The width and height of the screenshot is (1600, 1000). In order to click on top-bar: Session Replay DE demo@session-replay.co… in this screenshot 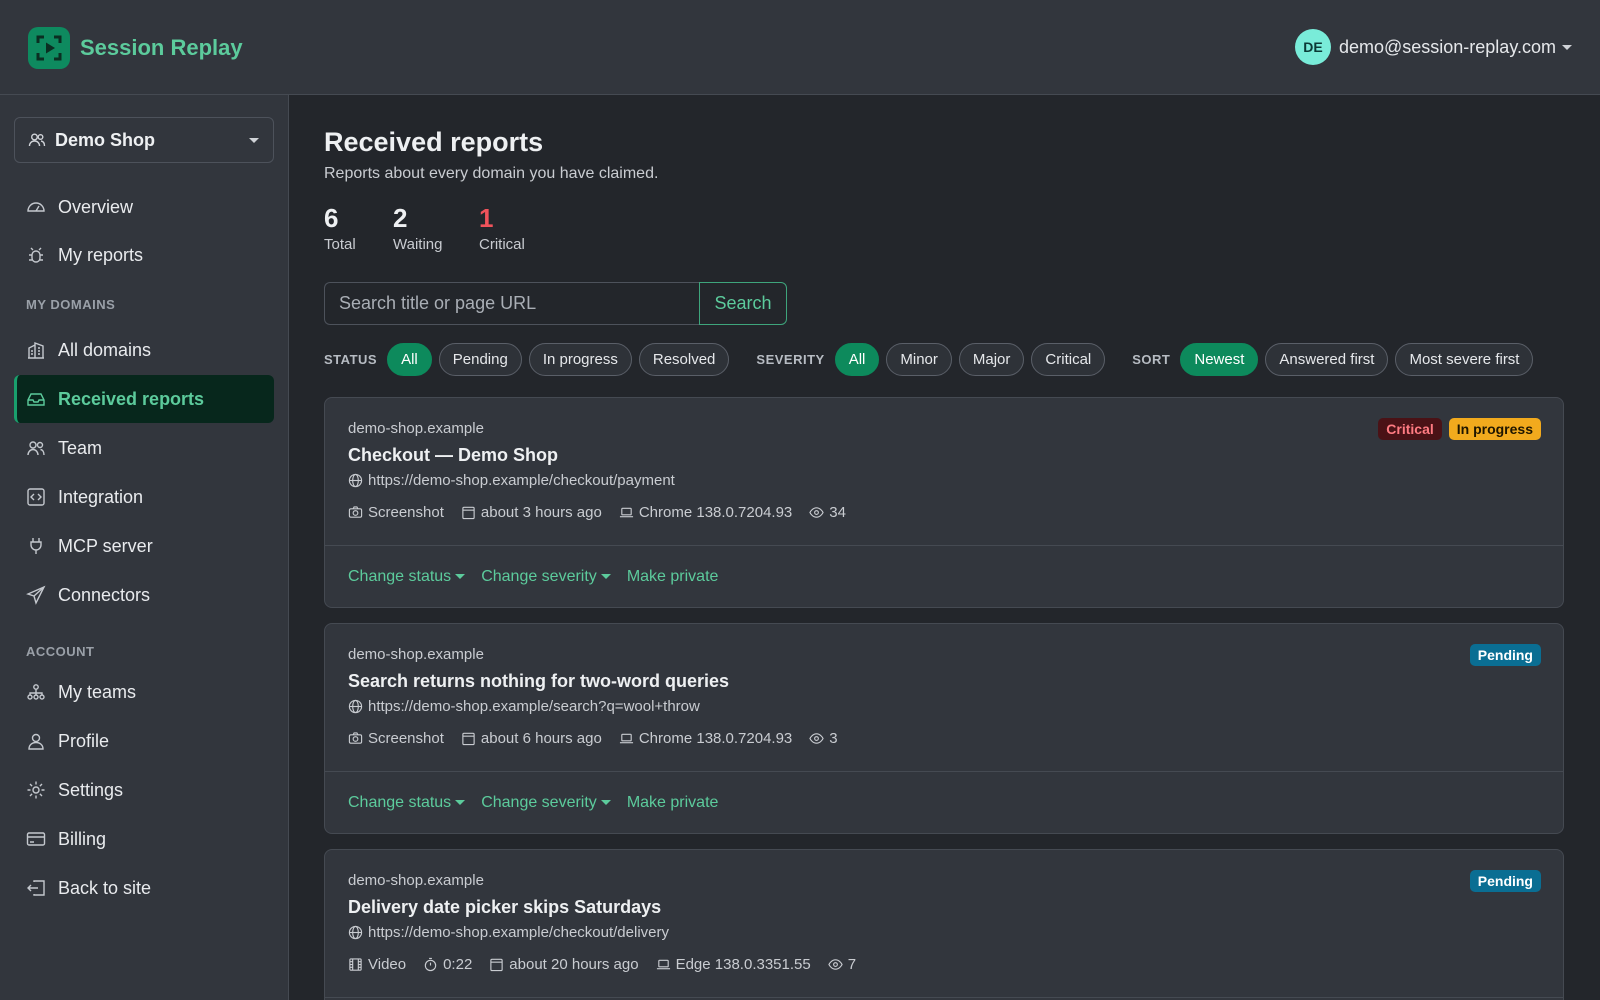, I will do `click(800, 47)`.